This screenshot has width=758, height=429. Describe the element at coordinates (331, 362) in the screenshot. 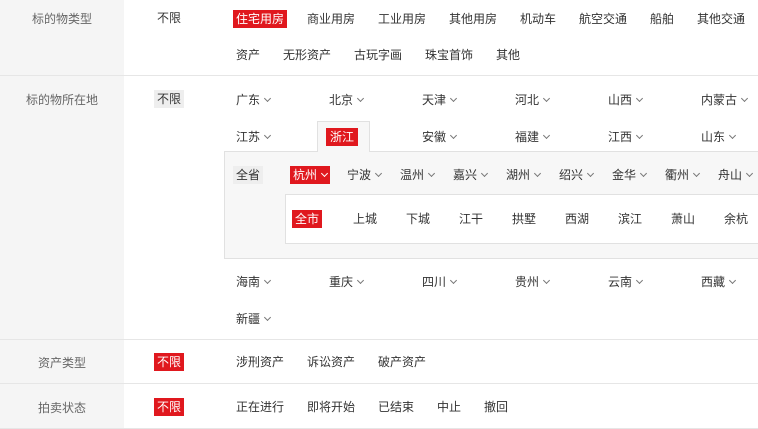

I see `property-category-option: 诉讼资产` at that location.